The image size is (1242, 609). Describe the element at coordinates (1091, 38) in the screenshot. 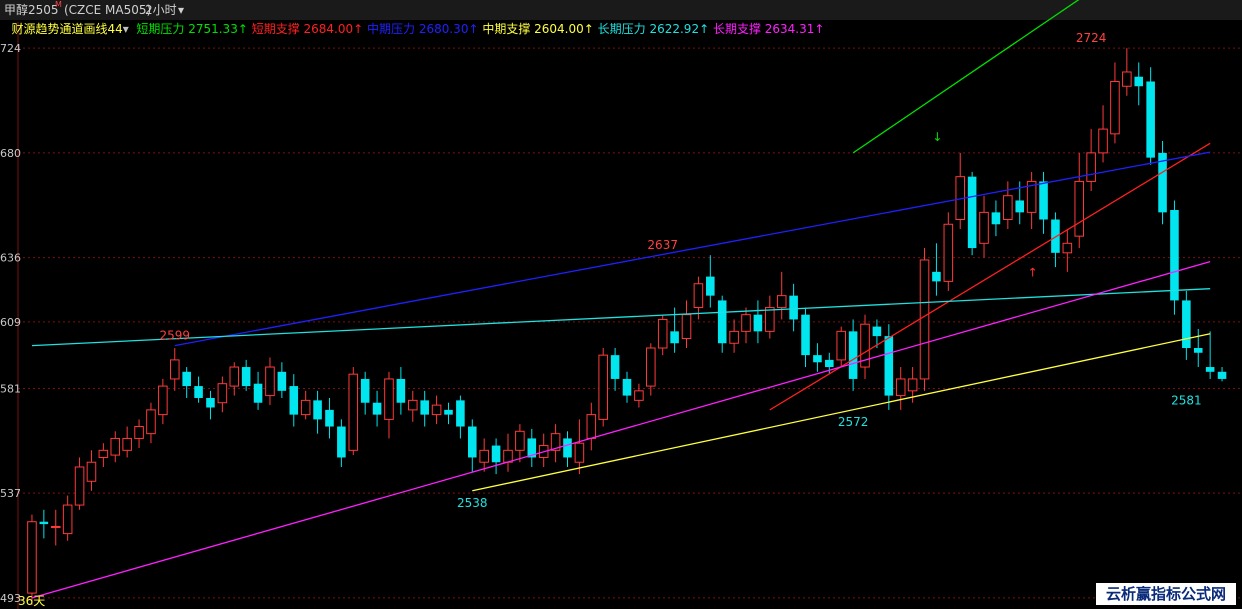

I see `price-annotation: 2724` at that location.